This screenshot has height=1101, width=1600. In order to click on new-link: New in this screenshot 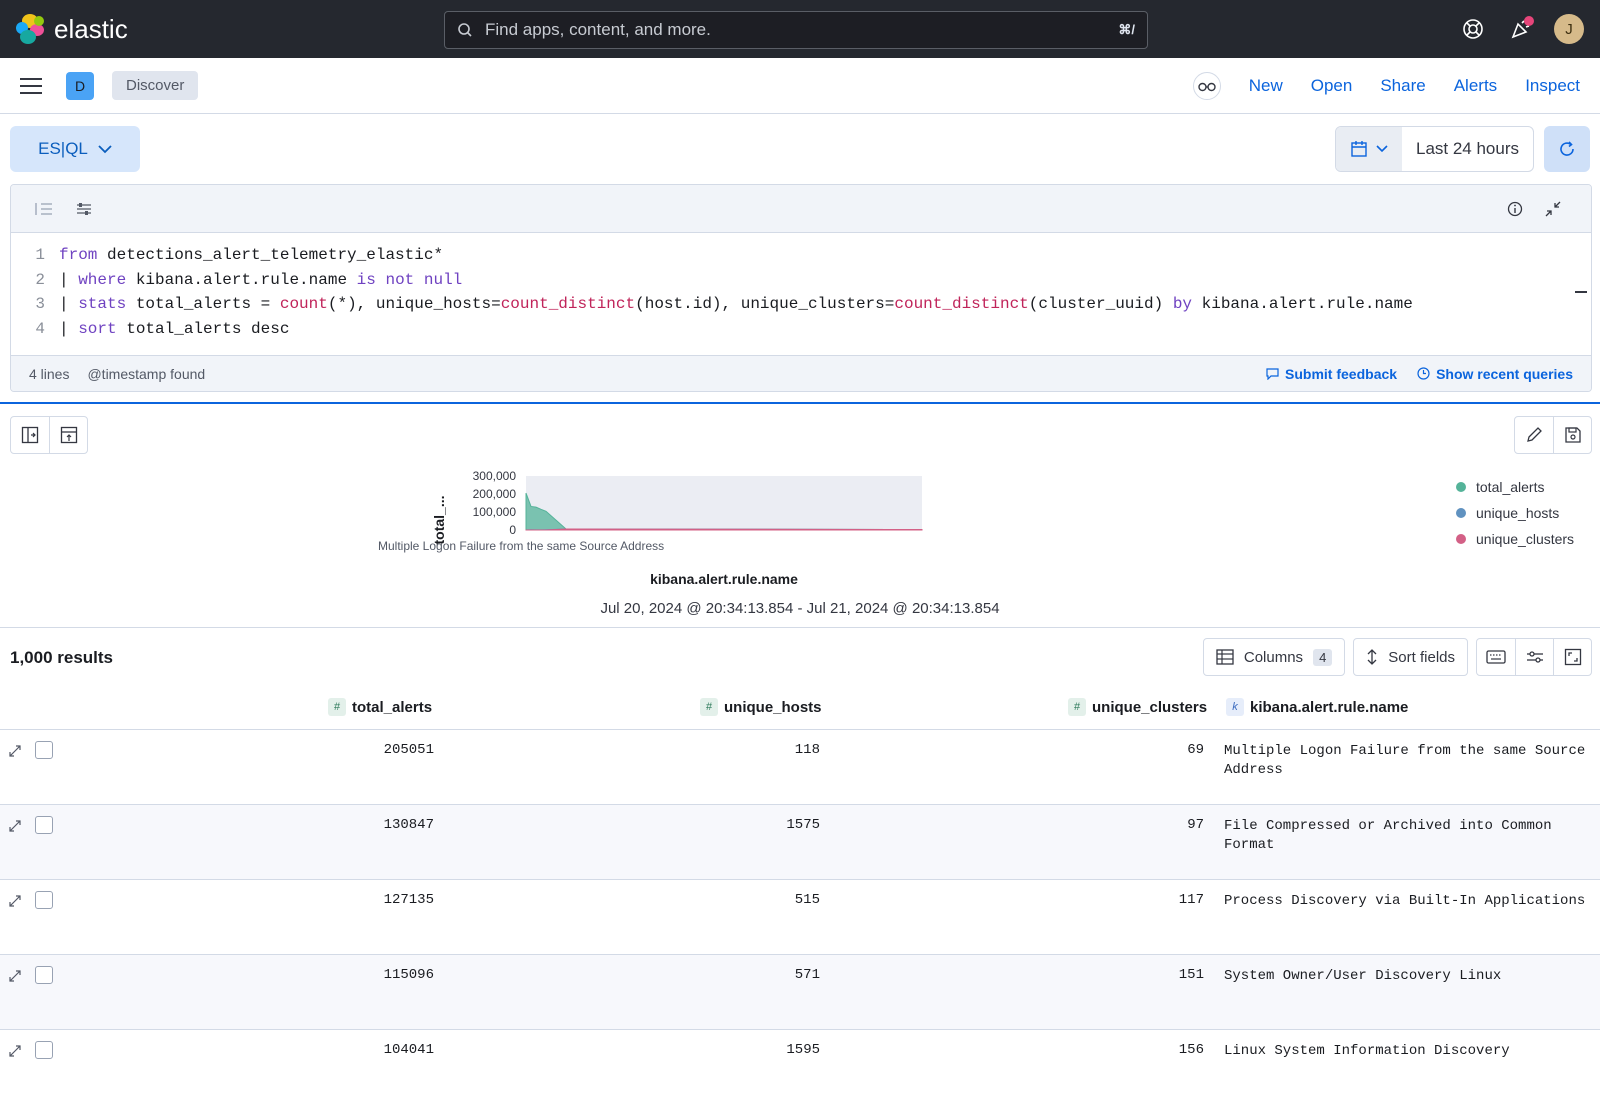, I will do `click(1266, 86)`.